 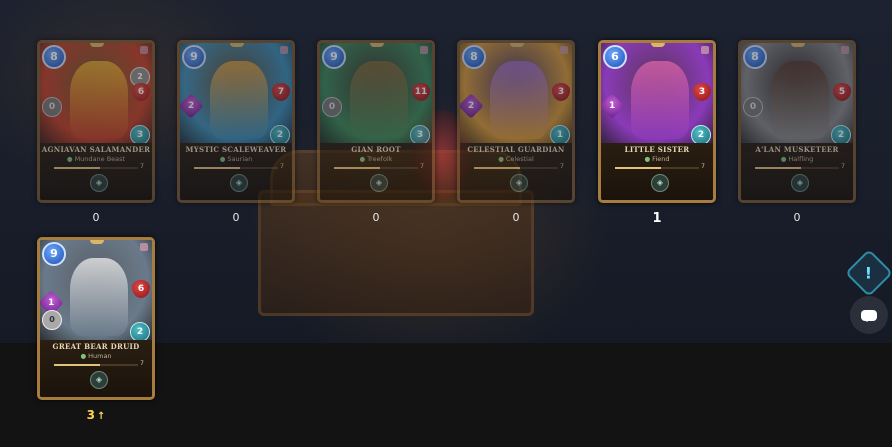 What do you see at coordinates (519, 159) in the screenshot?
I see `card-type-label: Celestial` at bounding box center [519, 159].